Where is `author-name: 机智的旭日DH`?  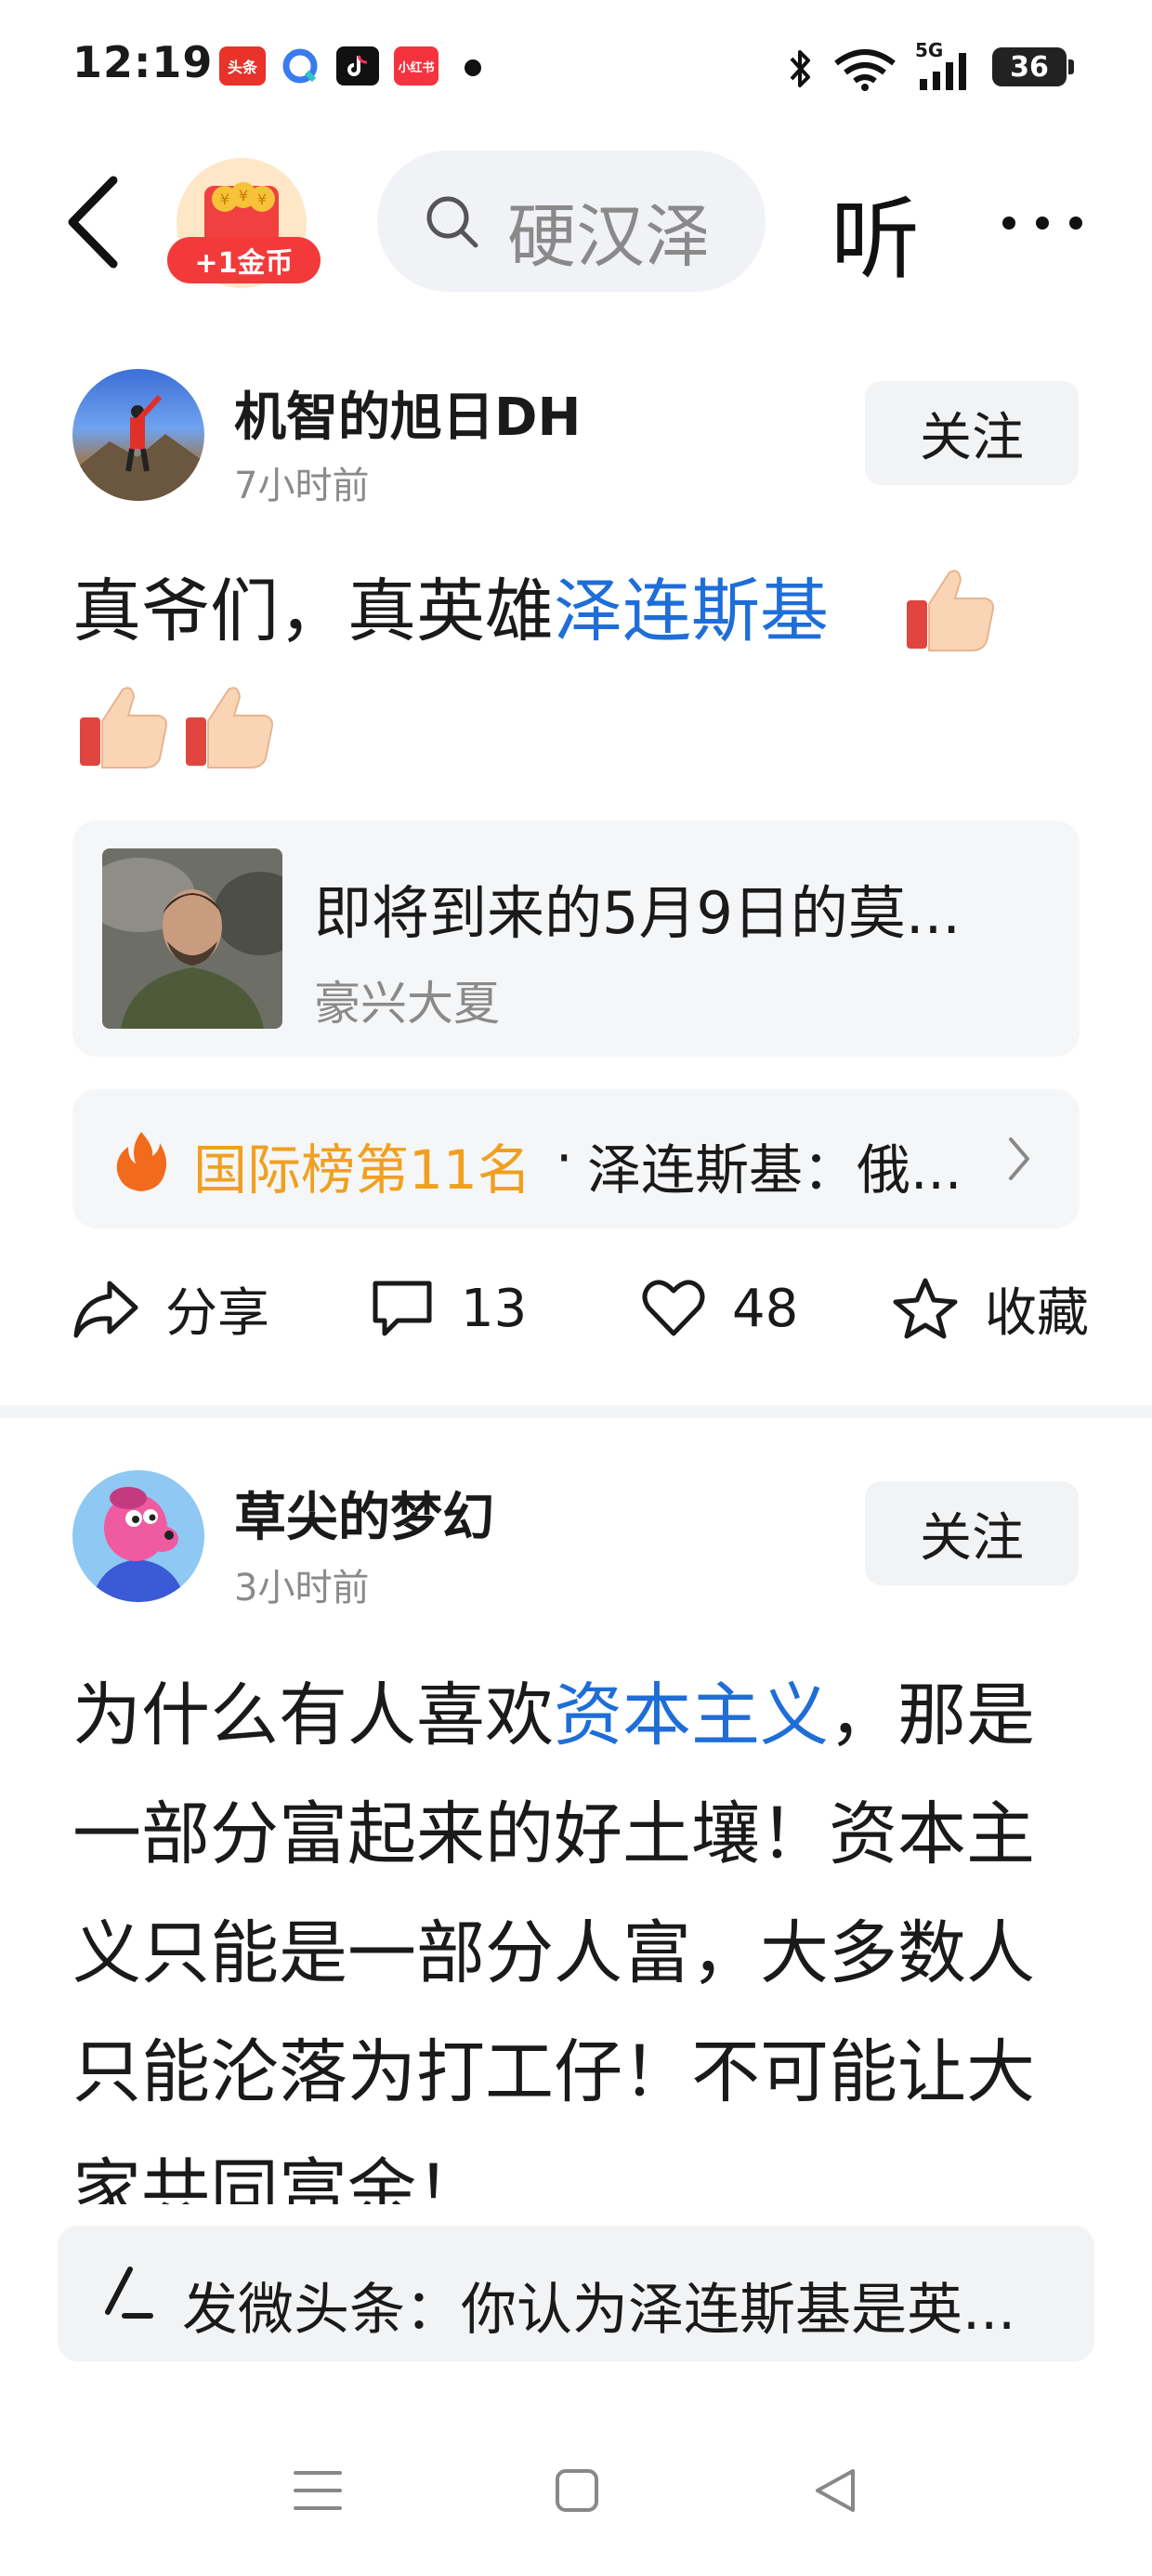
author-name: 机智的旭日DH is located at coordinates (407, 413).